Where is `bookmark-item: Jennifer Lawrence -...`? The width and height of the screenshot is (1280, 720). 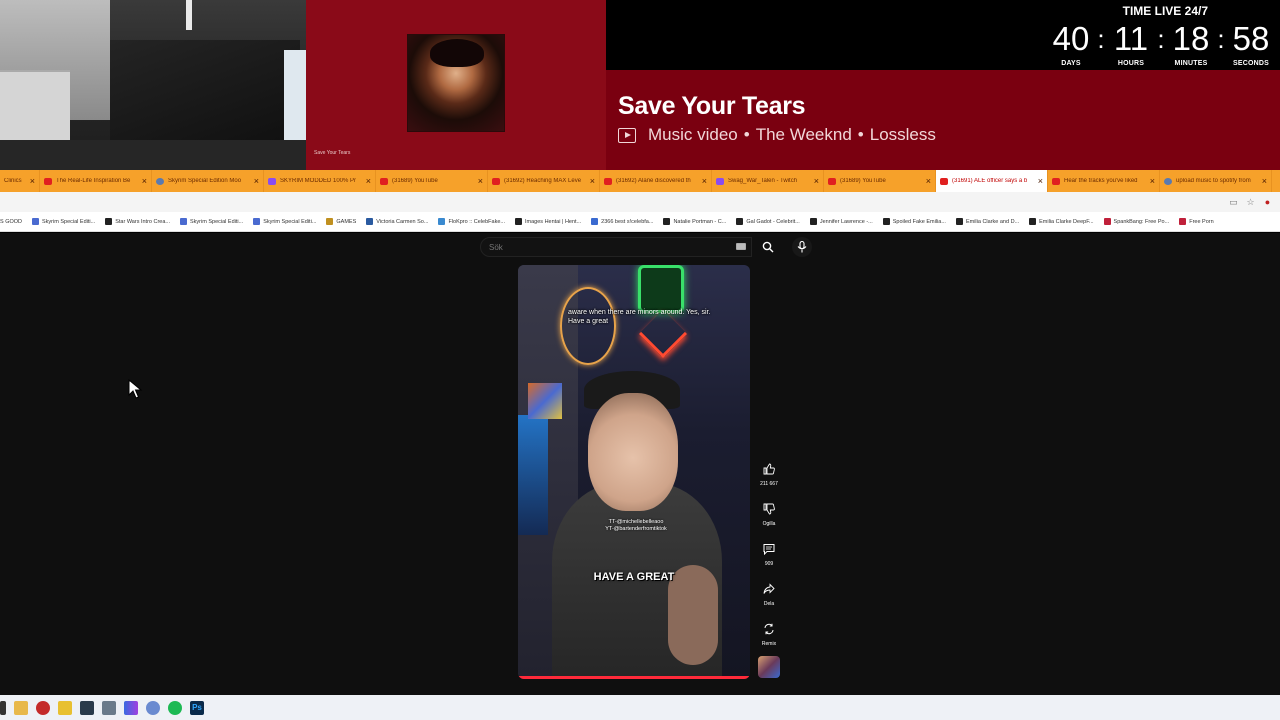
bookmark-item: Jennifer Lawrence -... is located at coordinates (841, 221).